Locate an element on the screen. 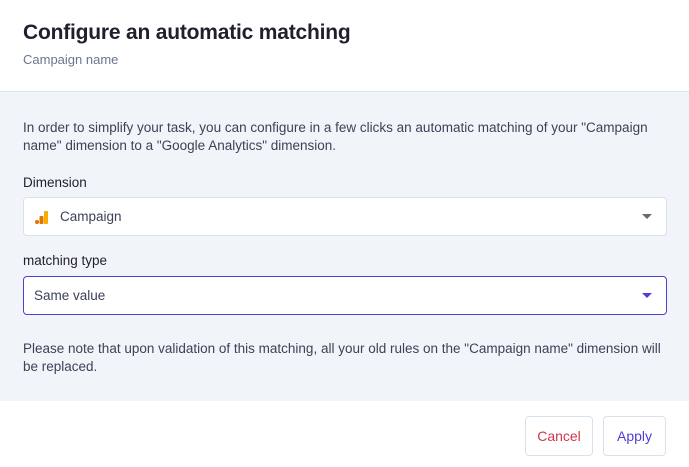 This screenshot has height=467, width=689. apply-button: Apply is located at coordinates (634, 436).